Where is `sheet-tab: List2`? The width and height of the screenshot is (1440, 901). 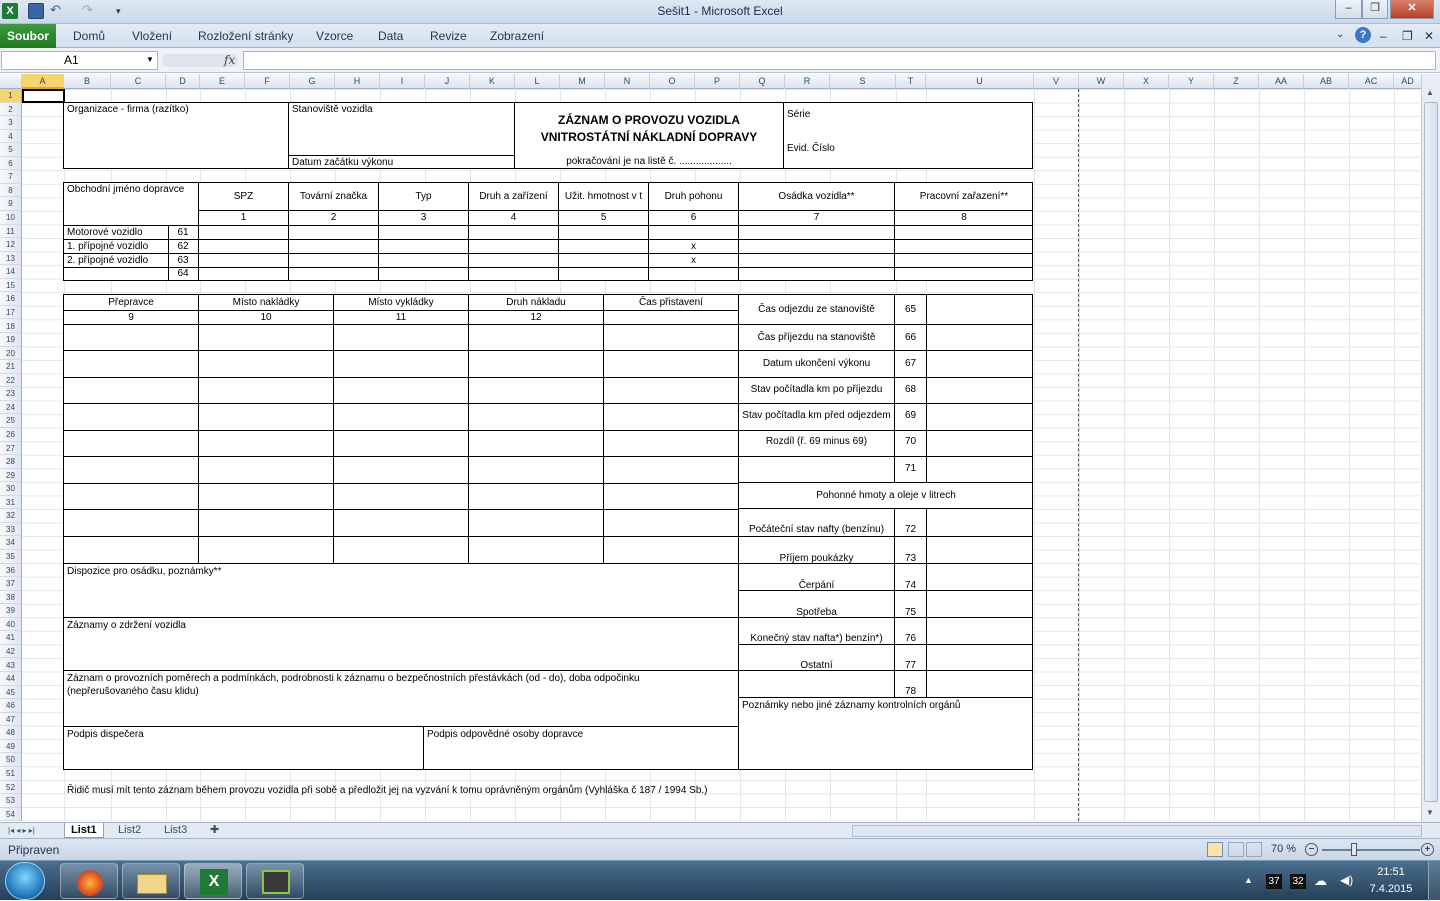
sheet-tab: List2 is located at coordinates (129, 830).